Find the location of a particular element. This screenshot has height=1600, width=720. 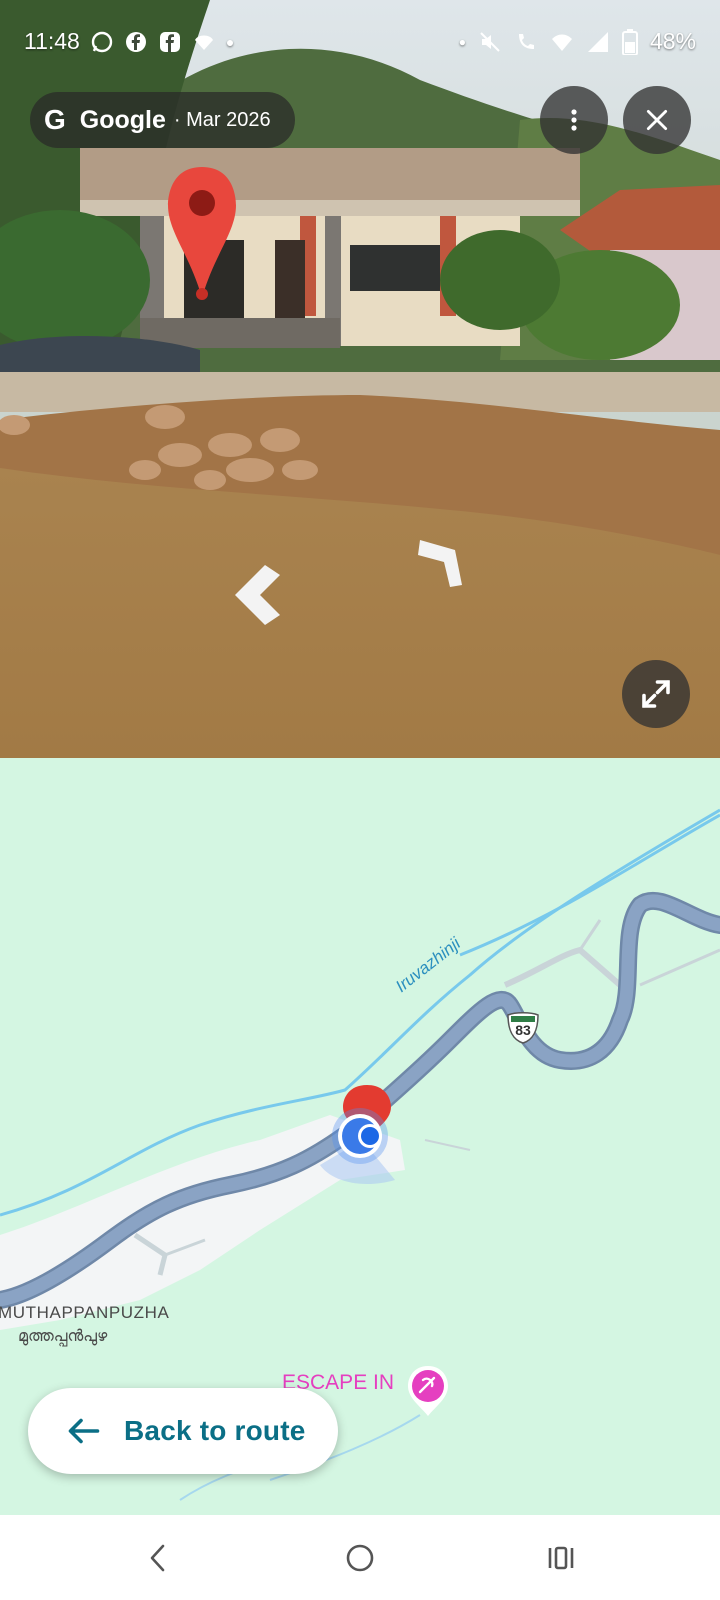

imagery-date: · Mar 2026 is located at coordinates (222, 119).